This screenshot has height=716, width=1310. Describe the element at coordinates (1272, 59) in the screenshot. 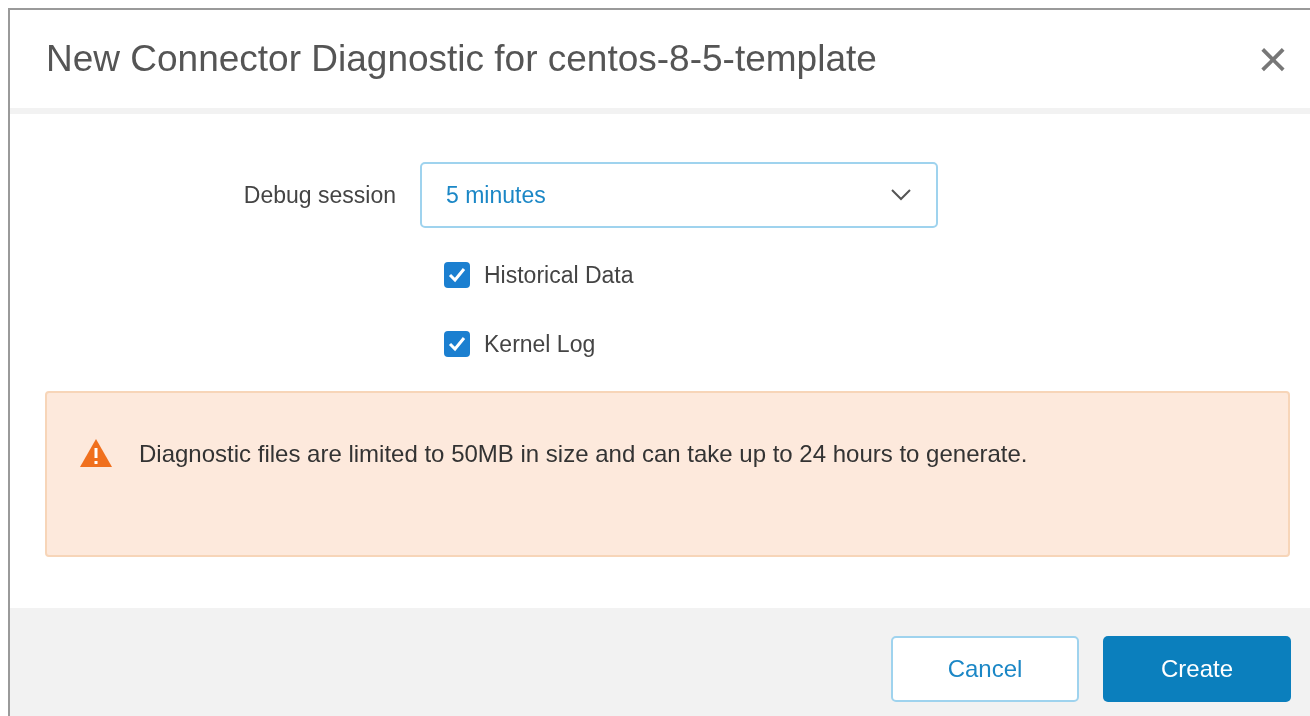

I see `close-button: ×` at that location.